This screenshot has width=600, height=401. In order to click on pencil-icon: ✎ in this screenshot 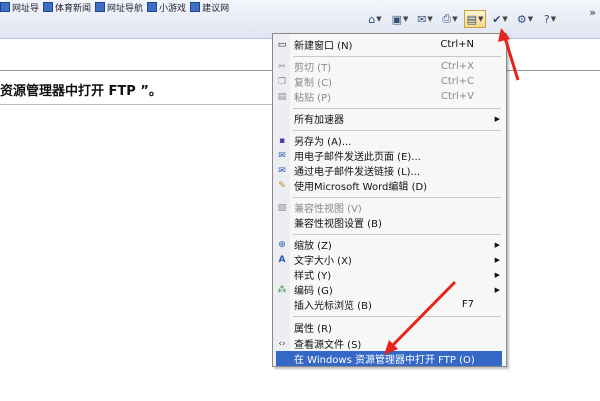, I will do `click(282, 185)`.